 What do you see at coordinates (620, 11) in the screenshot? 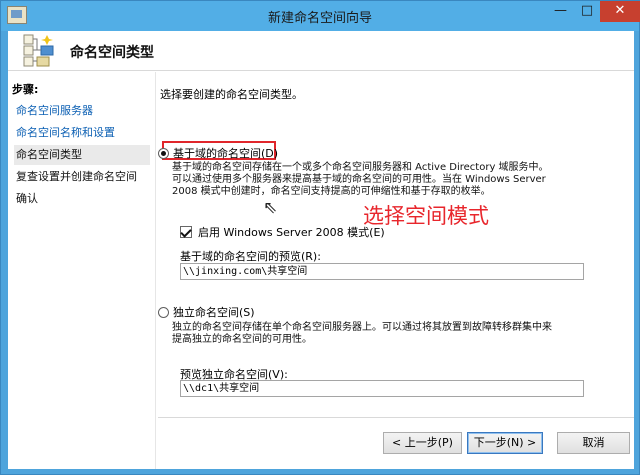
I see `close-button: ✕` at bounding box center [620, 11].